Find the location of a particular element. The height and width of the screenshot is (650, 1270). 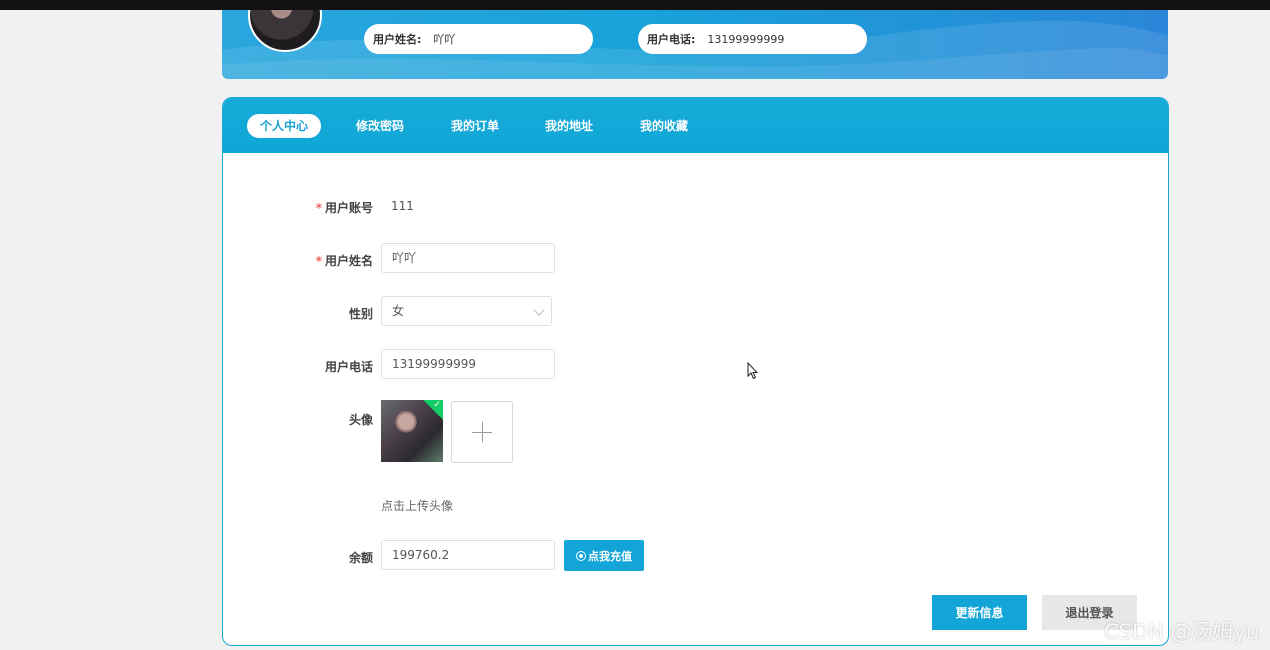

recharge-button: 点我充值 is located at coordinates (604, 555).